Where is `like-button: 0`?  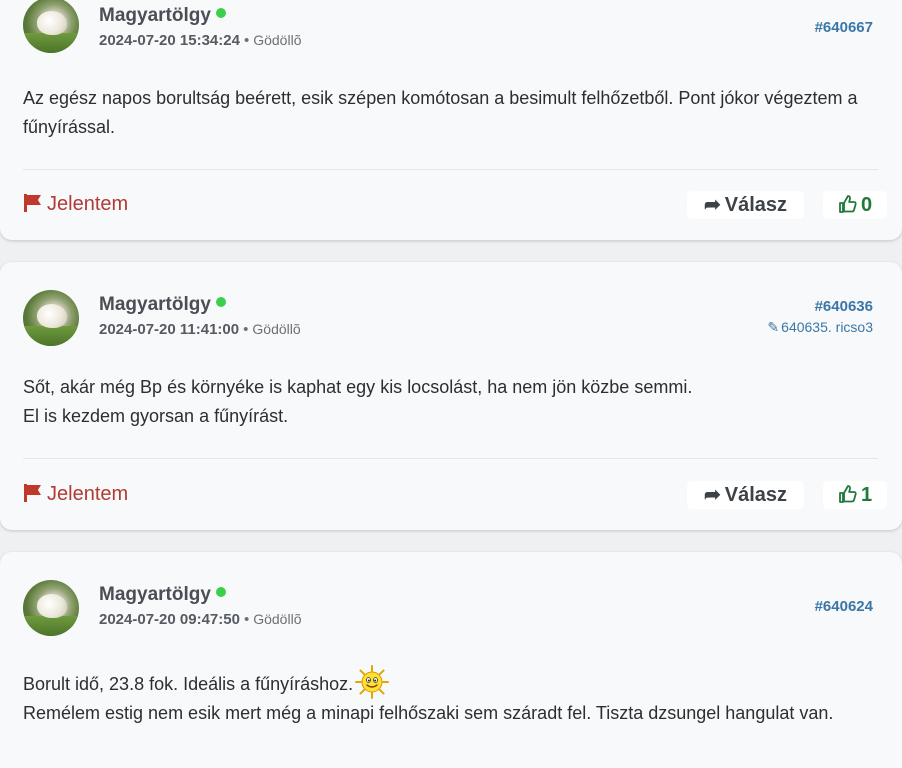
like-button: 0 is located at coordinates (855, 205).